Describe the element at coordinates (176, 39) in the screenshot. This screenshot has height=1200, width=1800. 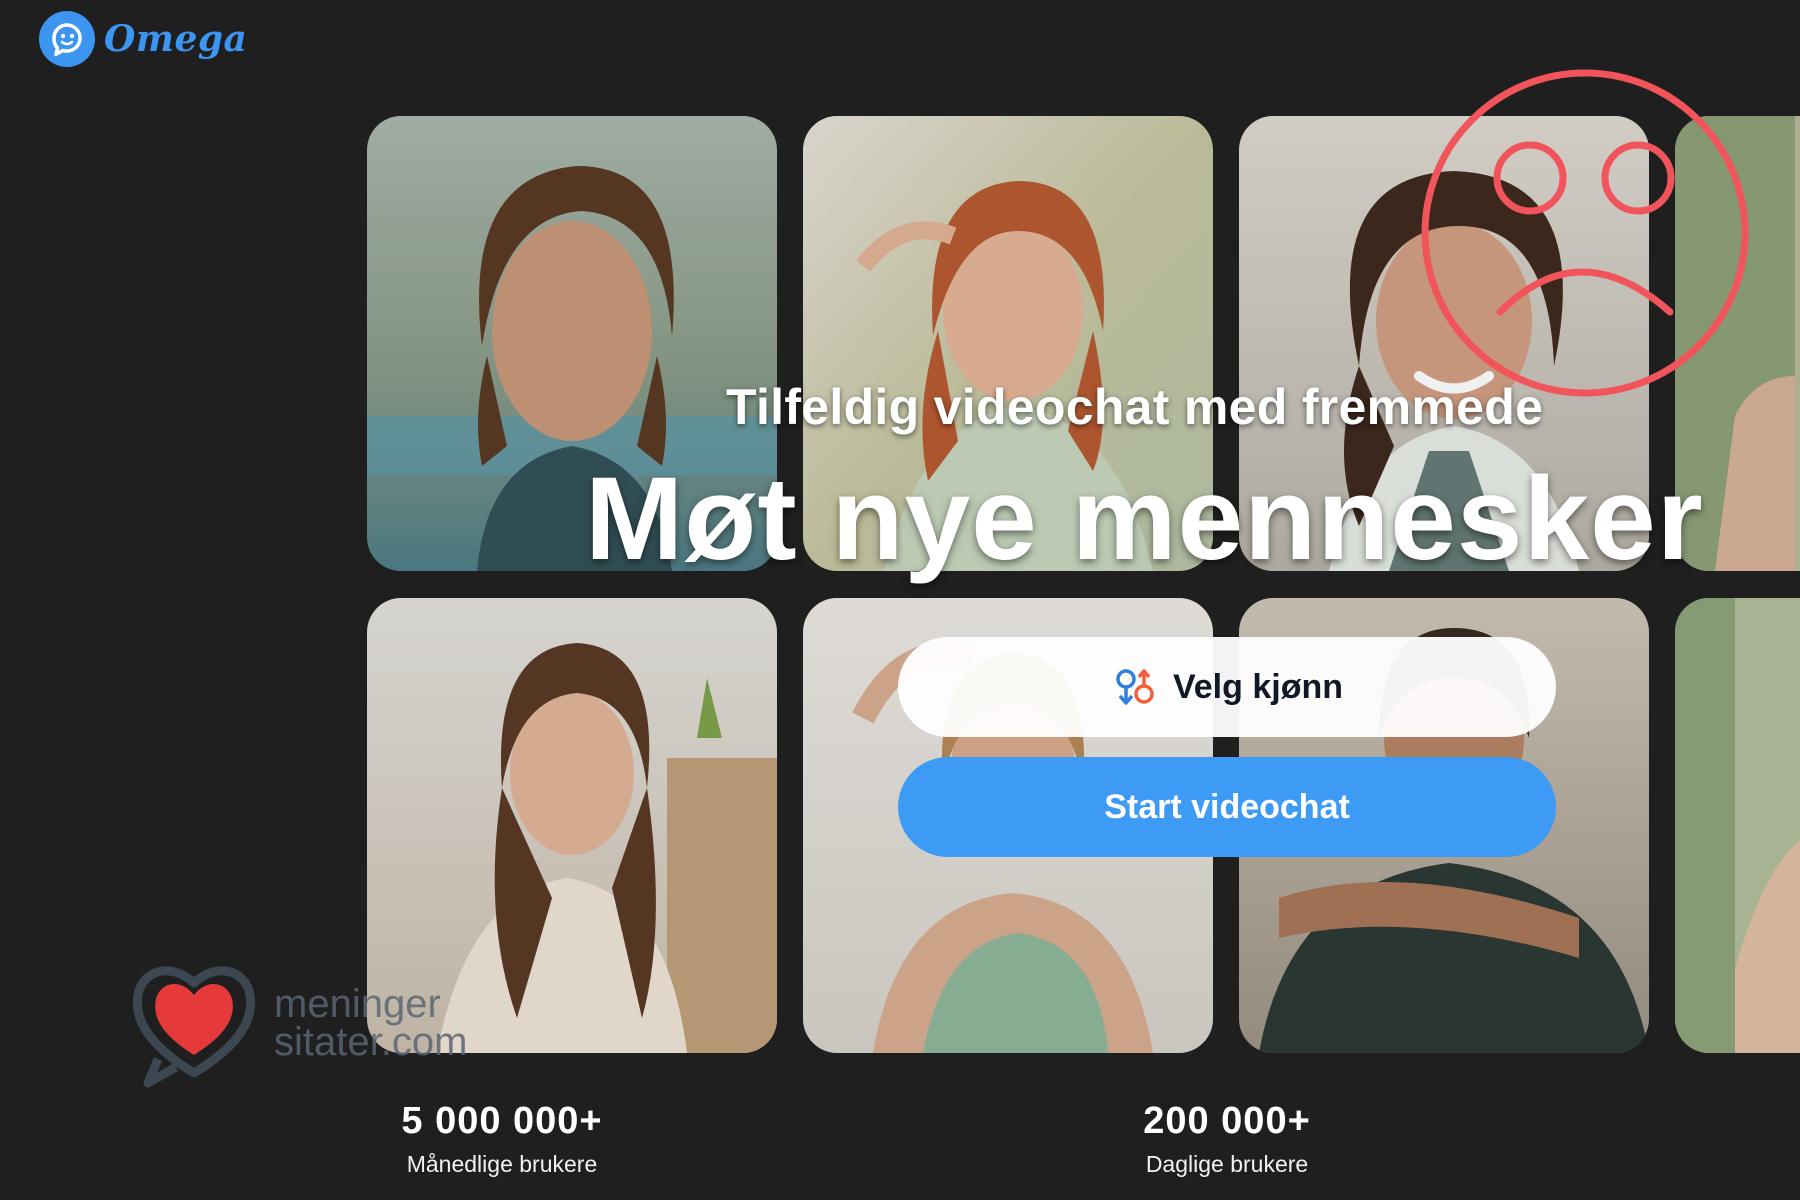
I see `logo-text: Omega` at that location.